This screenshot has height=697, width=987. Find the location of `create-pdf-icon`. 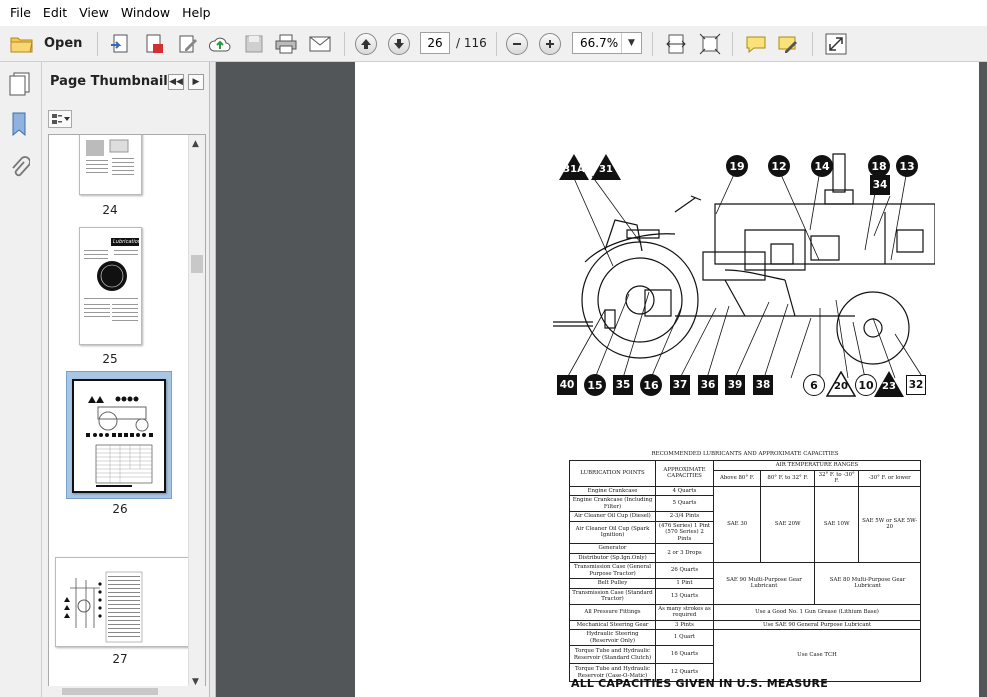

create-pdf-icon is located at coordinates (154, 44).